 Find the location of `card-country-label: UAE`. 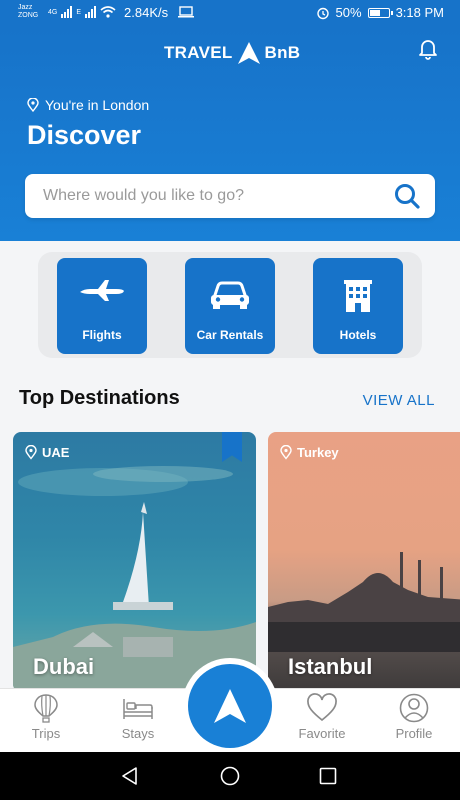

card-country-label: UAE is located at coordinates (56, 452).